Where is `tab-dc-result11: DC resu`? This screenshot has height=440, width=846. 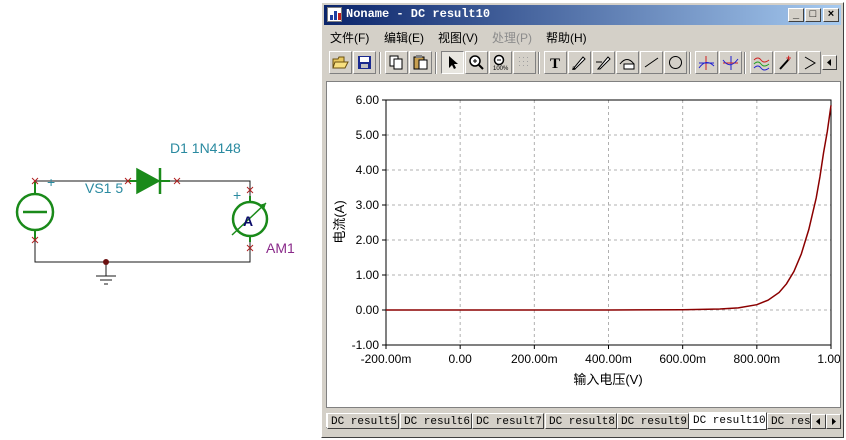 tab-dc-result11: DC resu is located at coordinates (789, 421).